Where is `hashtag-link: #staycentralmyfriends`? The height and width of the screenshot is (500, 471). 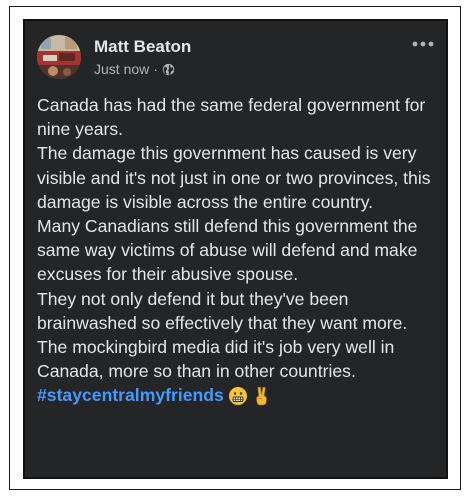 hashtag-link: #staycentralmyfriends is located at coordinates (130, 395).